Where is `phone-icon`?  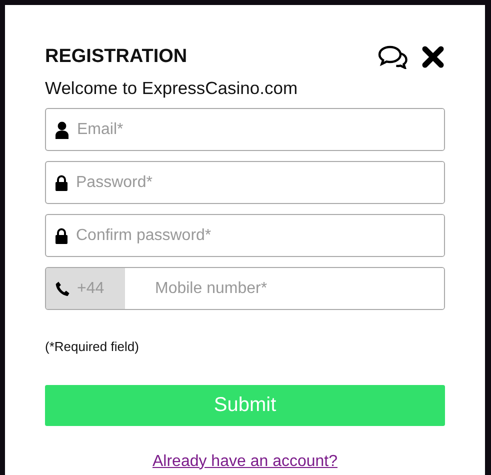 phone-icon is located at coordinates (63, 288).